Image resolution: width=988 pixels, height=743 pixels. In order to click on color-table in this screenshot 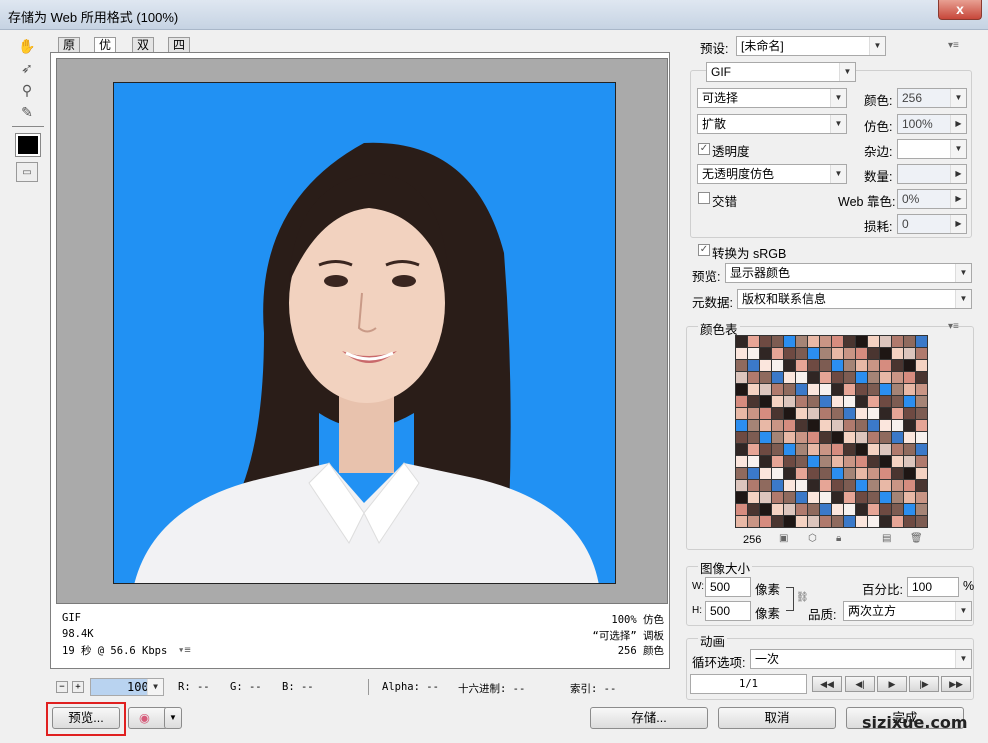, I will do `click(831, 431)`.